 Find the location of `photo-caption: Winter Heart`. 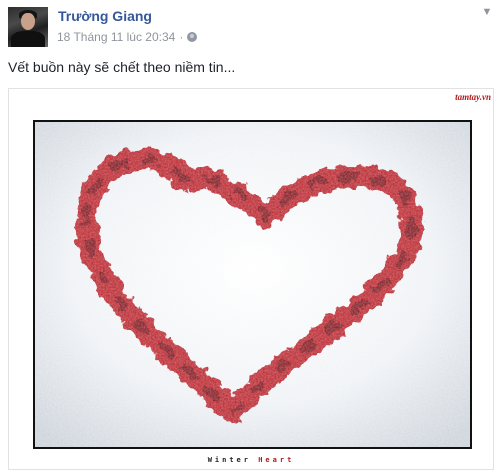

photo-caption: Winter Heart is located at coordinates (251, 460).